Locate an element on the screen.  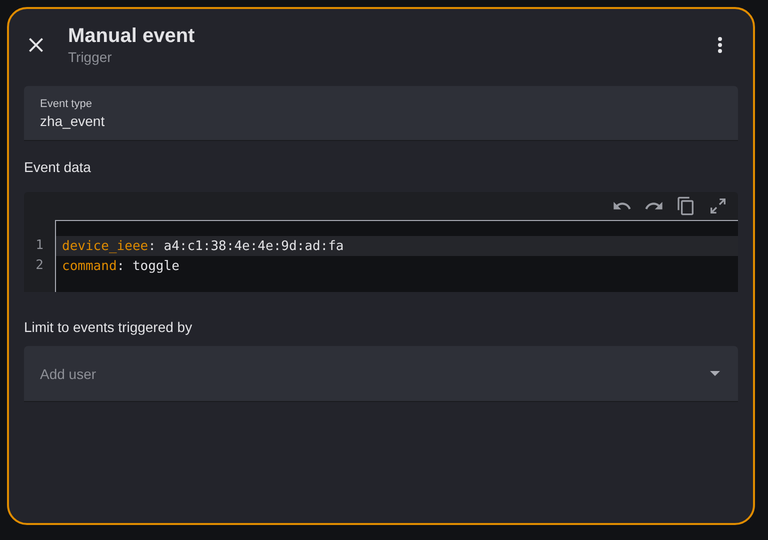
copy-icon is located at coordinates (686, 206).